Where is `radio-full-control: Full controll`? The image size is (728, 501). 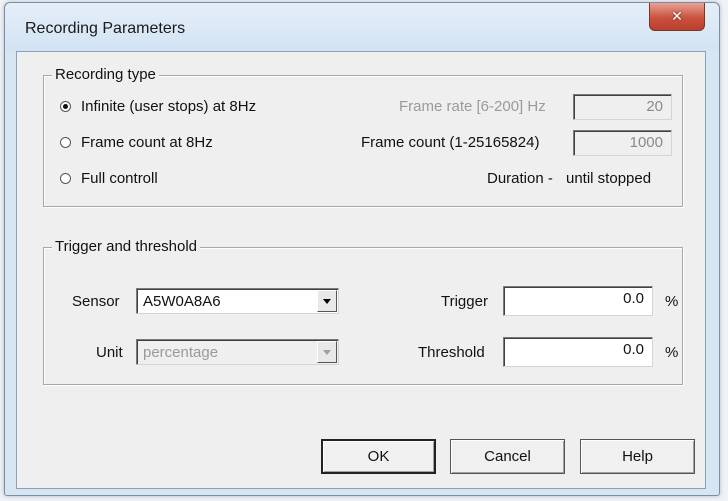
radio-full-control: Full controll is located at coordinates (109, 178).